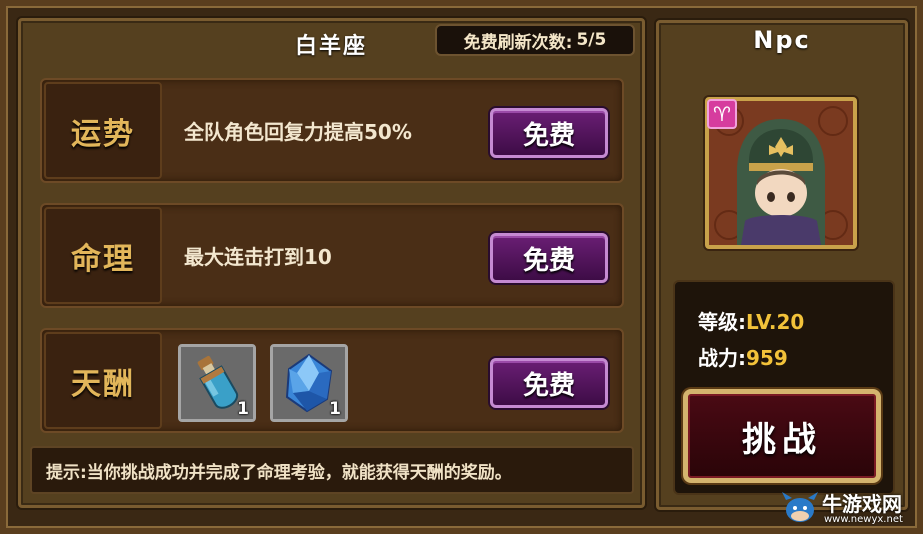  What do you see at coordinates (767, 358) in the screenshot?
I see `power-value: 959` at bounding box center [767, 358].